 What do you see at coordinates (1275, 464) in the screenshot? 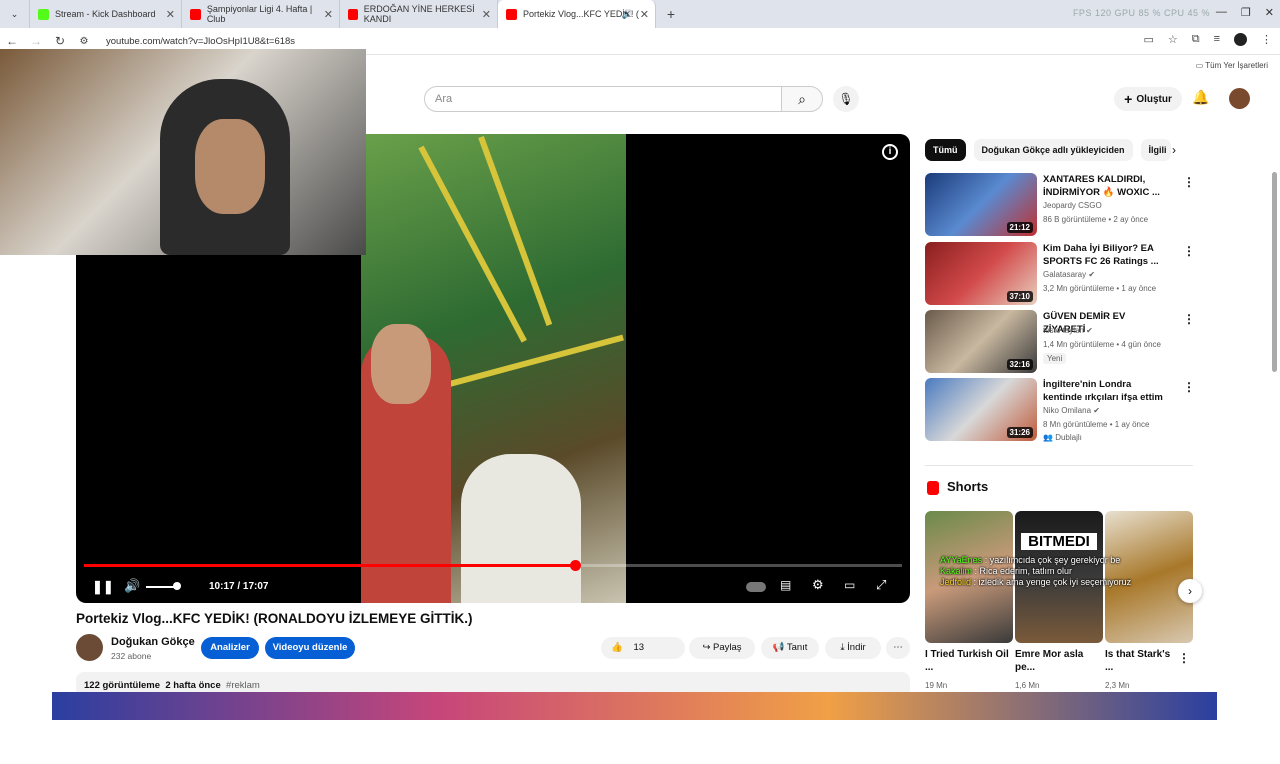
I see `scrollbar` at bounding box center [1275, 464].